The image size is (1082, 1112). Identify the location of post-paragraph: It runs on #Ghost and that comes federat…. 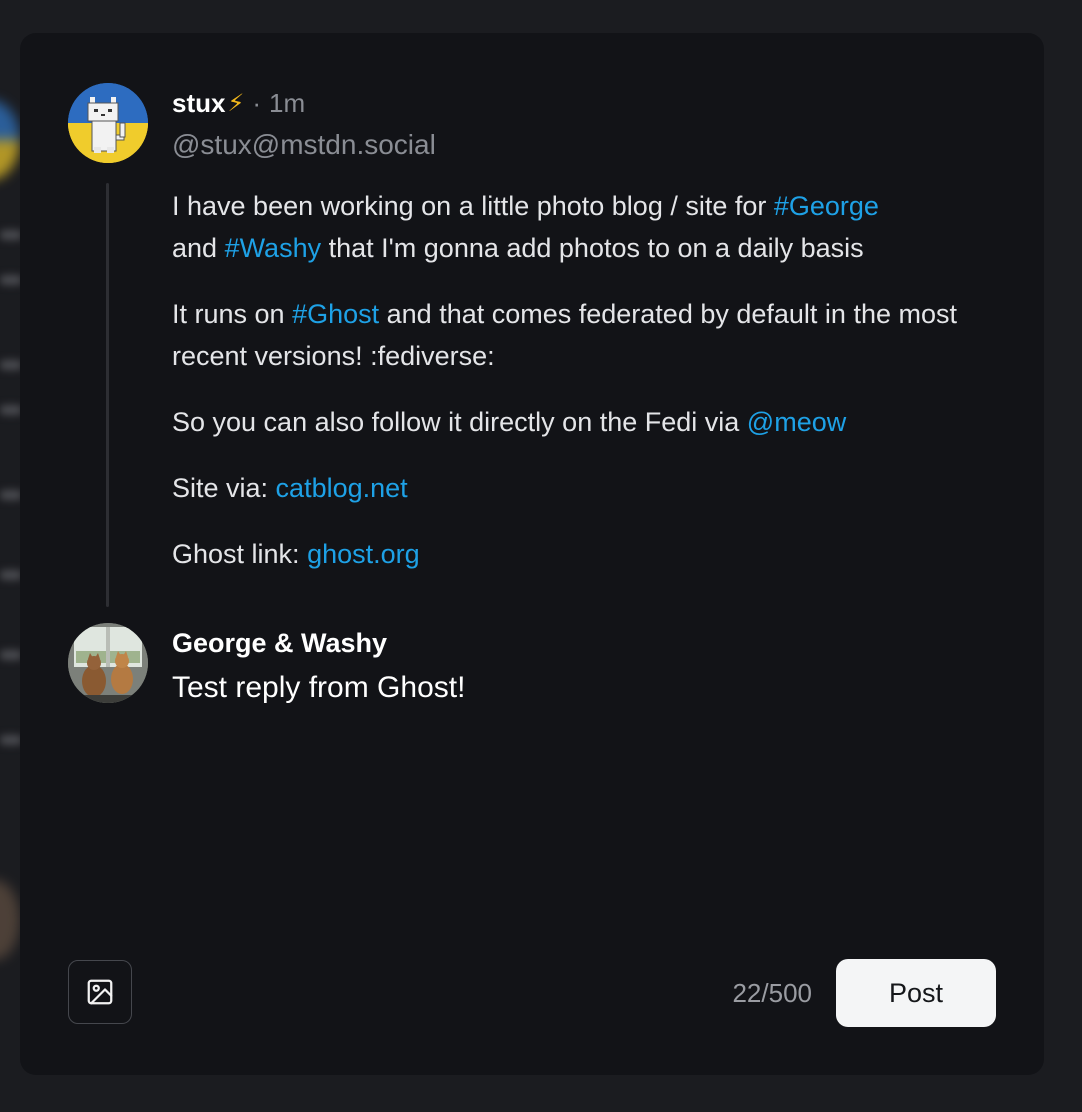
(572, 335).